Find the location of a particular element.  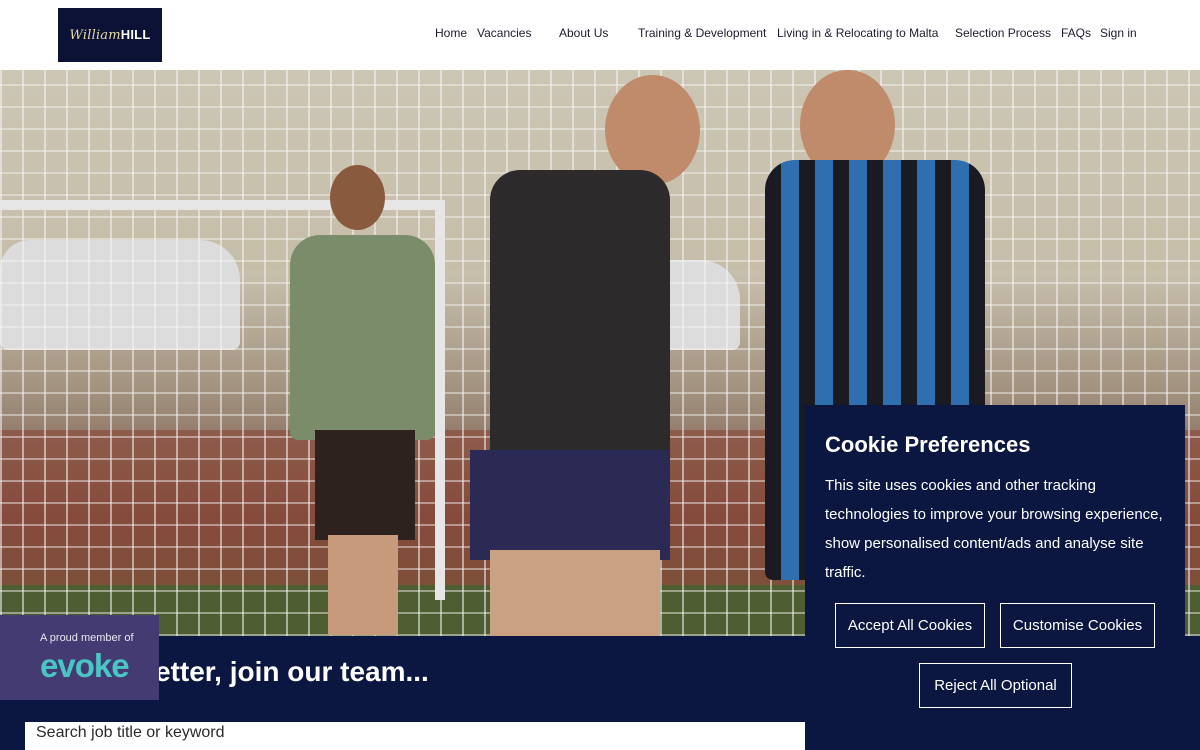

evoke-logo: evoke is located at coordinates (85, 665).